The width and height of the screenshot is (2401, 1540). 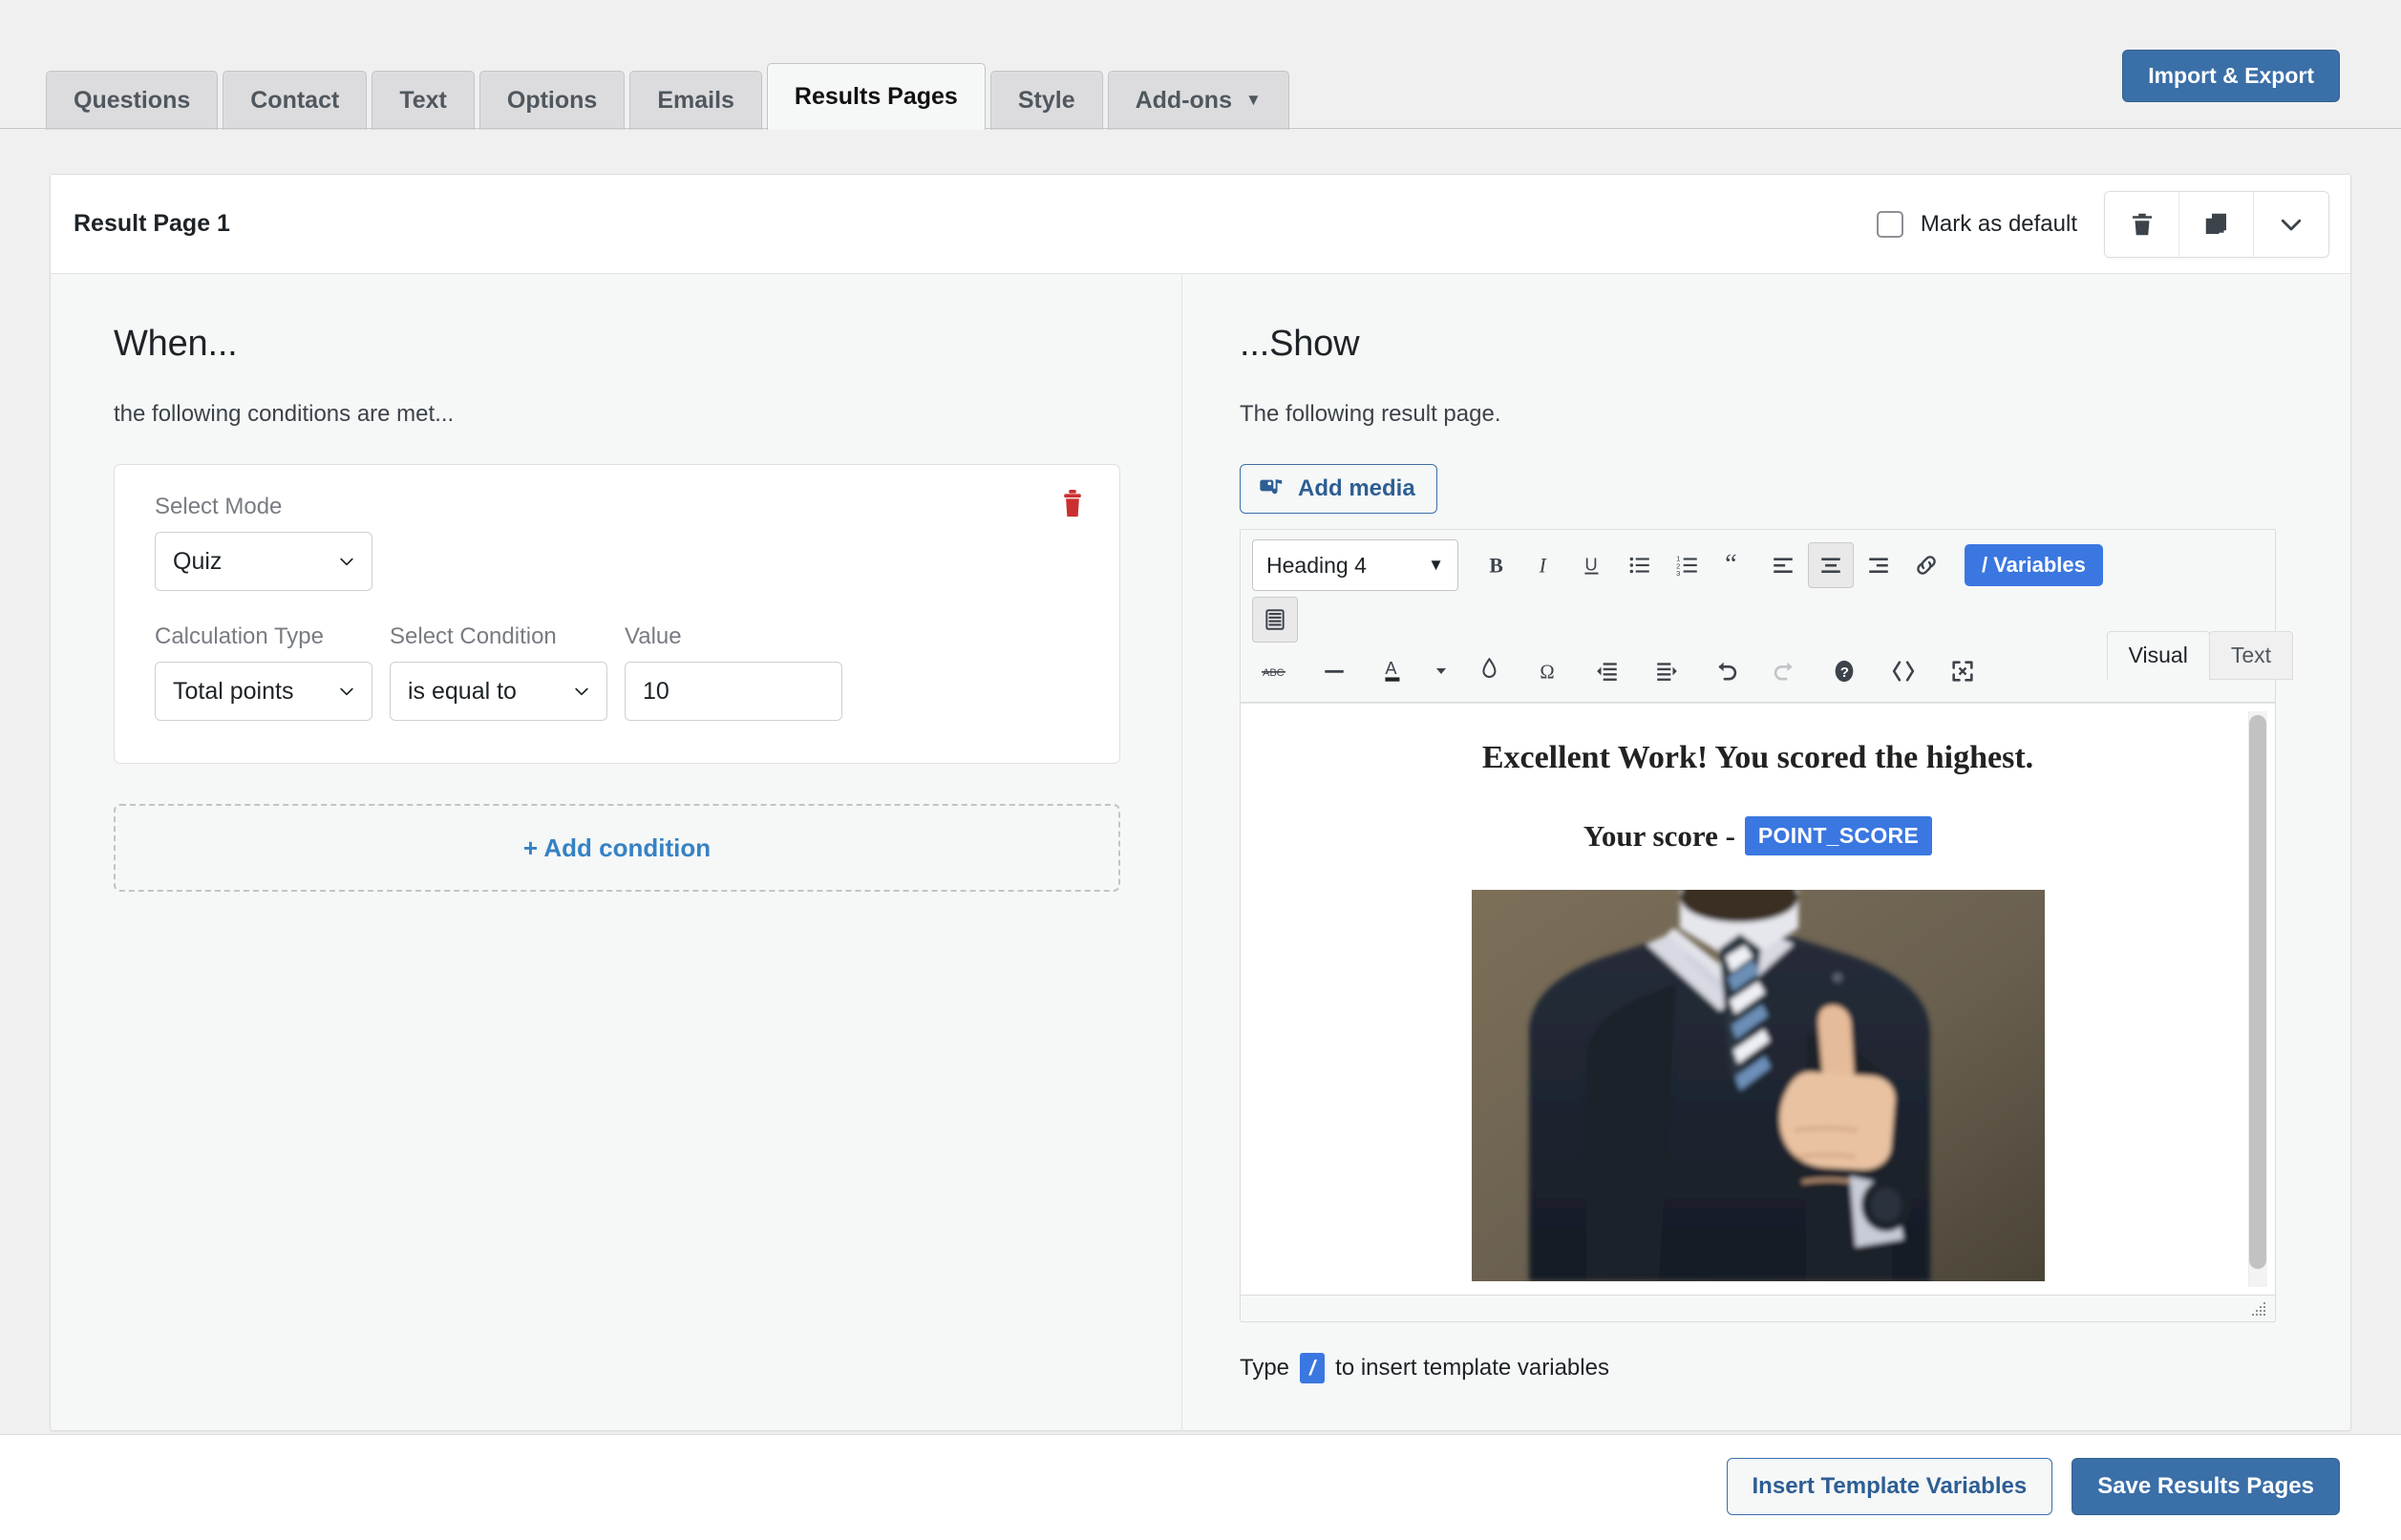 I want to click on tab-emails: Emails, so click(x=696, y=100).